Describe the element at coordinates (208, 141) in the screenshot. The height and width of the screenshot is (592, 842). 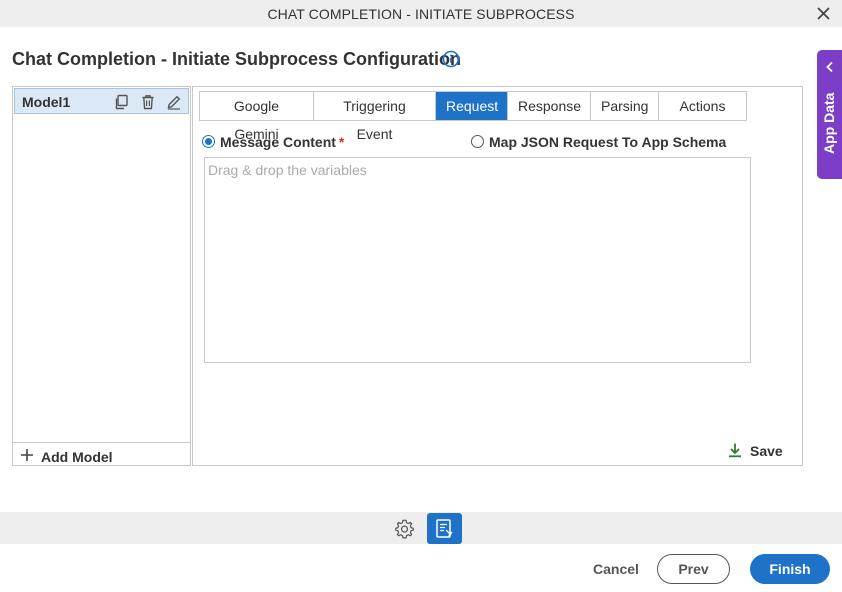
I see `message-content-radio` at that location.